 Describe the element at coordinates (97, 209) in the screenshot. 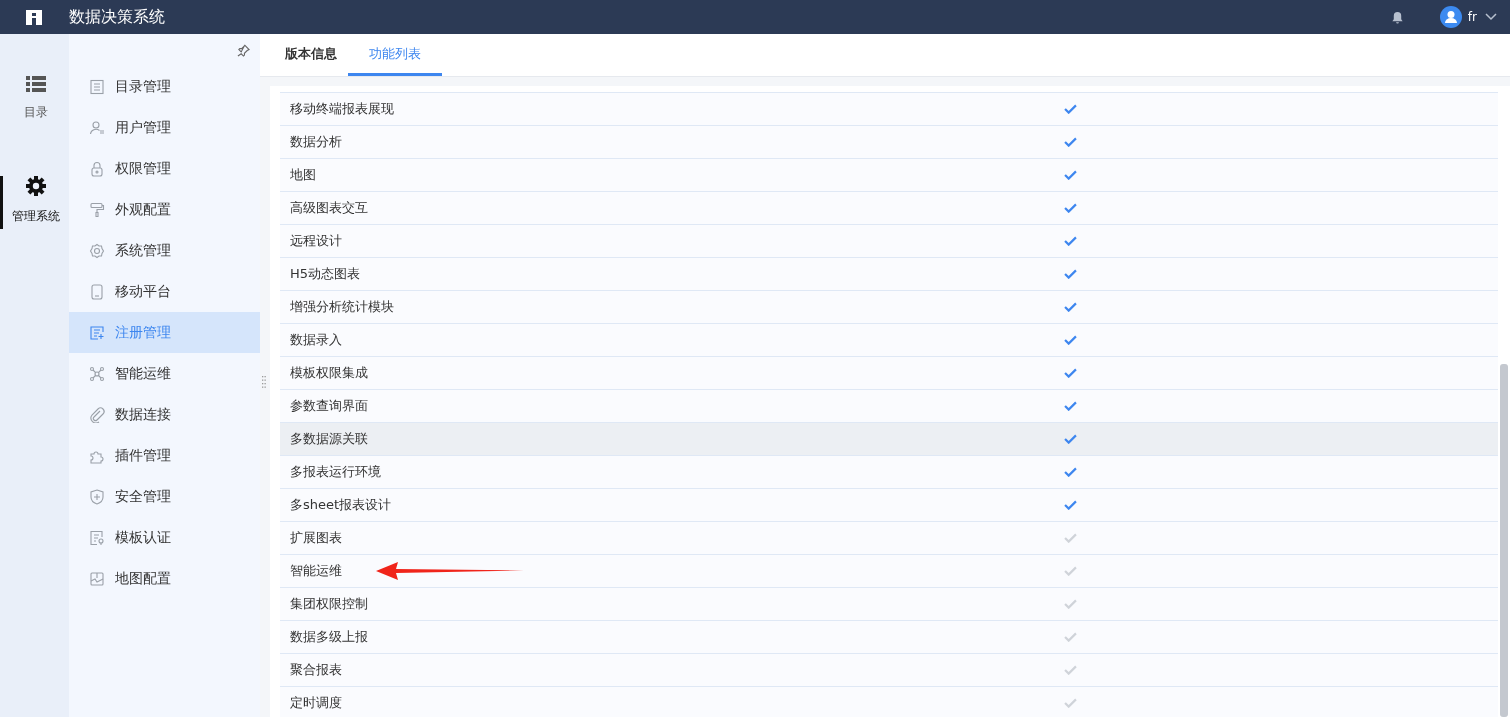

I see `roller-icon` at that location.